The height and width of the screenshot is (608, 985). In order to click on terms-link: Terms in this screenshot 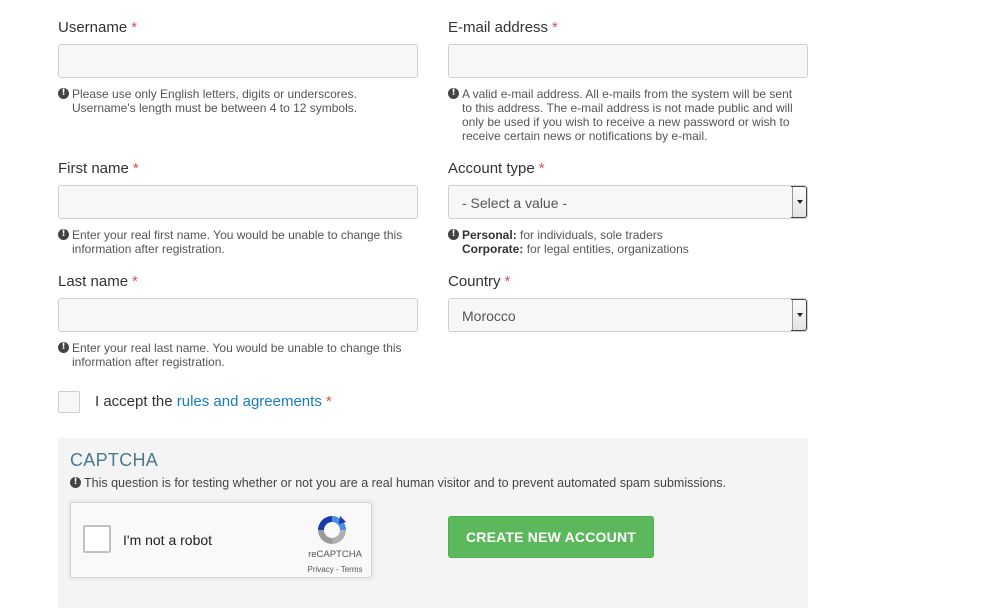, I will do `click(352, 569)`.